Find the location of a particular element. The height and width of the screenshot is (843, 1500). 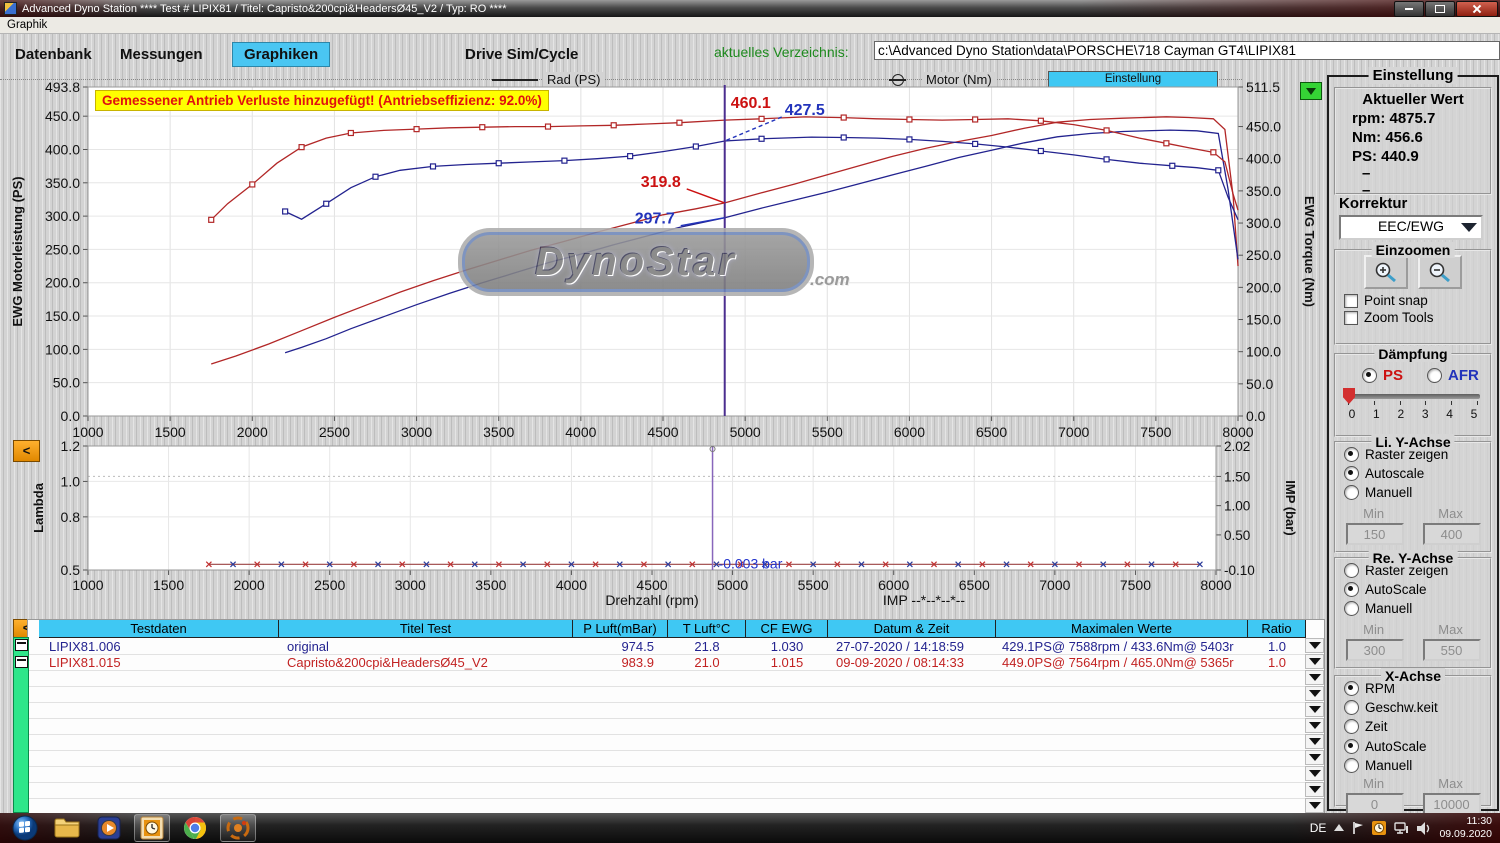

current-directory-input is located at coordinates (1187, 50).